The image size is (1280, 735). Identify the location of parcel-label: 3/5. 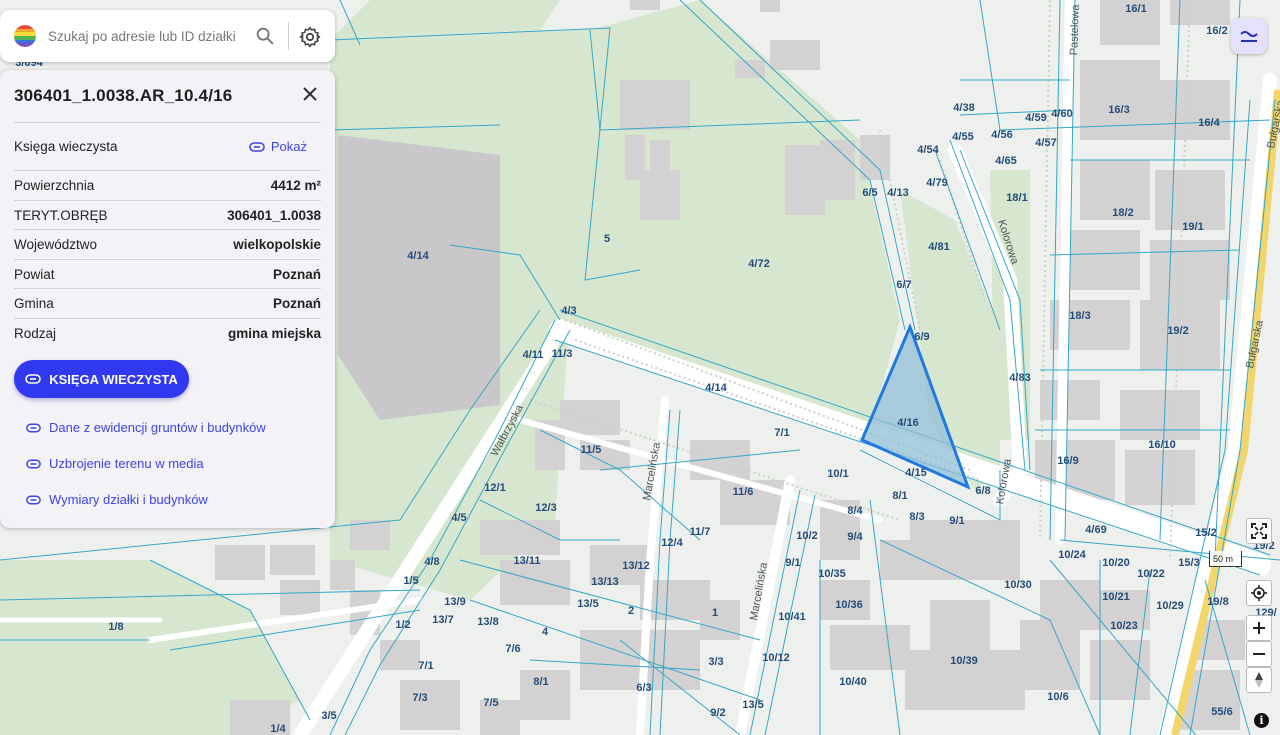
(328, 716).